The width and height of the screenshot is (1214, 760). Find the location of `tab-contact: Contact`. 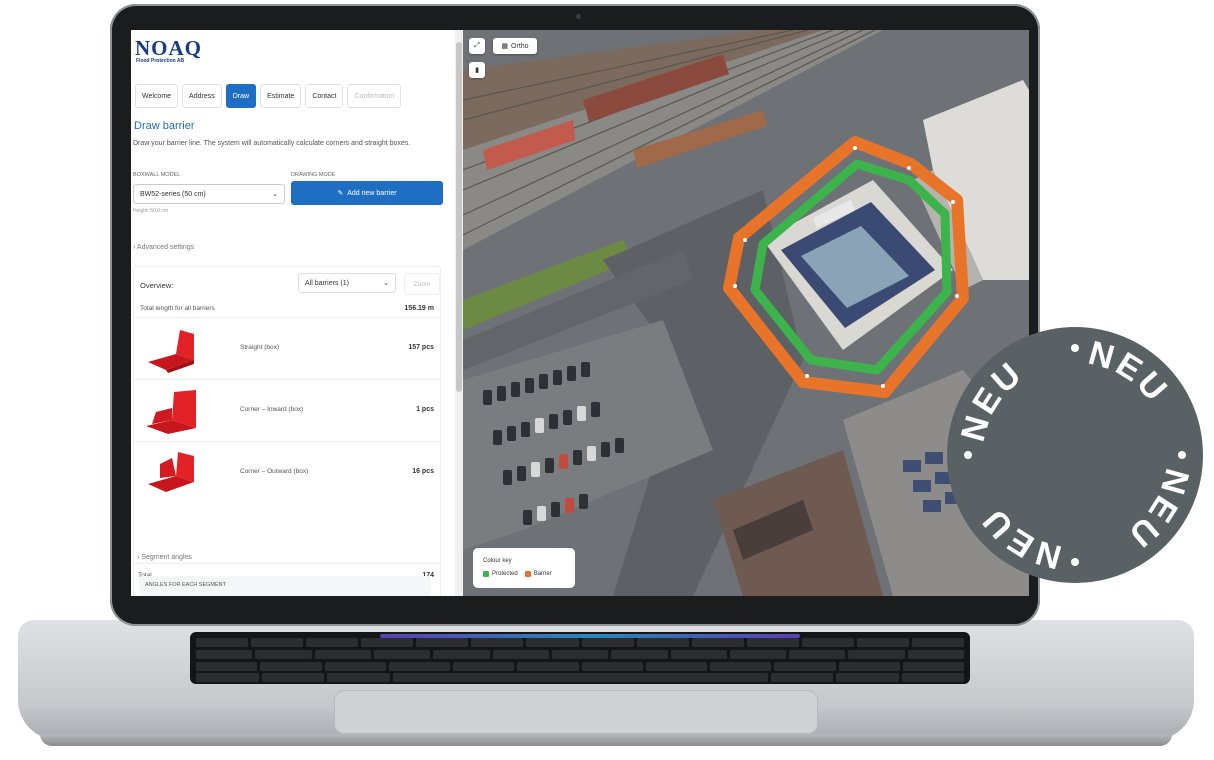

tab-contact: Contact is located at coordinates (324, 96).